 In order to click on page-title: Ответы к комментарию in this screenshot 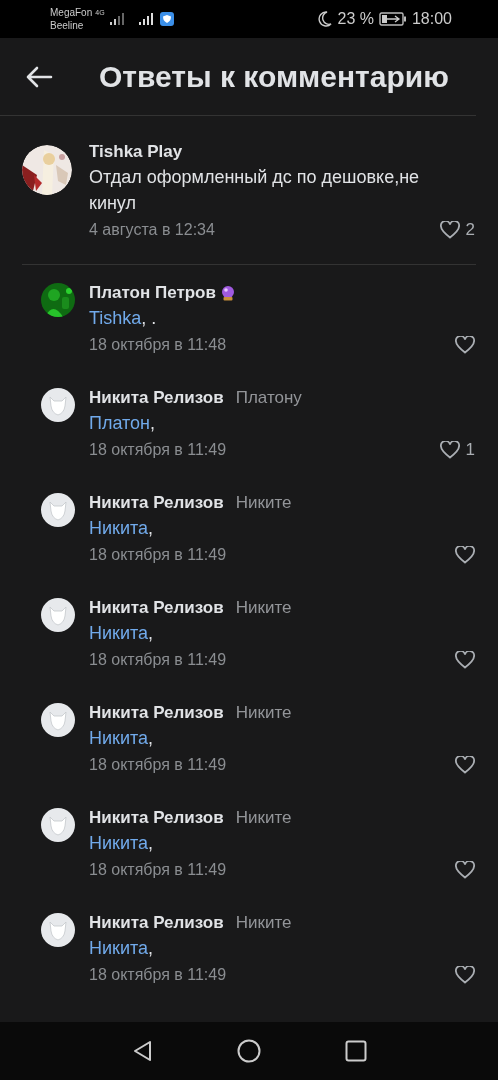, I will do `click(274, 76)`.